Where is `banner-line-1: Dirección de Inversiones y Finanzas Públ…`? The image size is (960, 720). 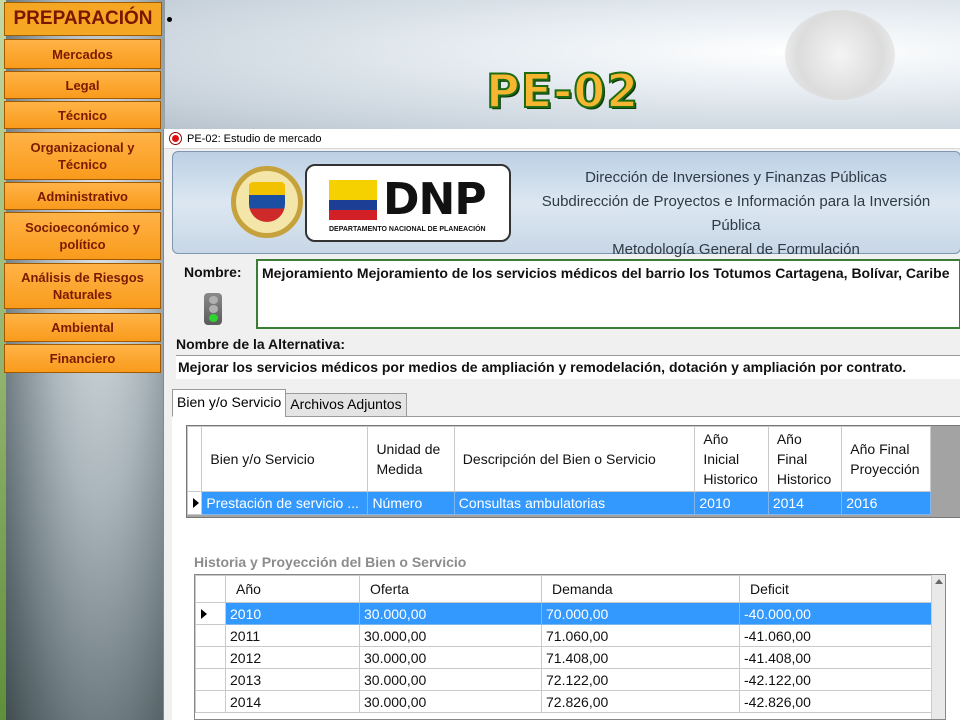
banner-line-1: Dirección de Inversiones y Finanzas Públ… is located at coordinates (736, 177).